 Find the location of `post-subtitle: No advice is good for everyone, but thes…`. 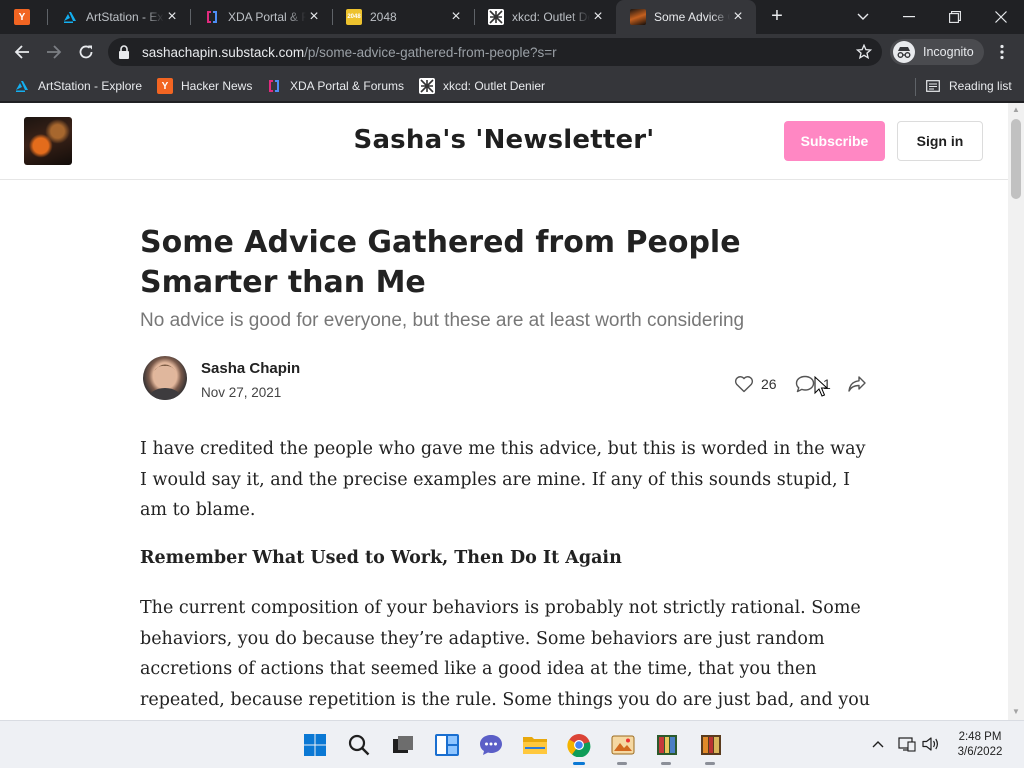

post-subtitle: No advice is good for everyone, but thes… is located at coordinates (442, 320).